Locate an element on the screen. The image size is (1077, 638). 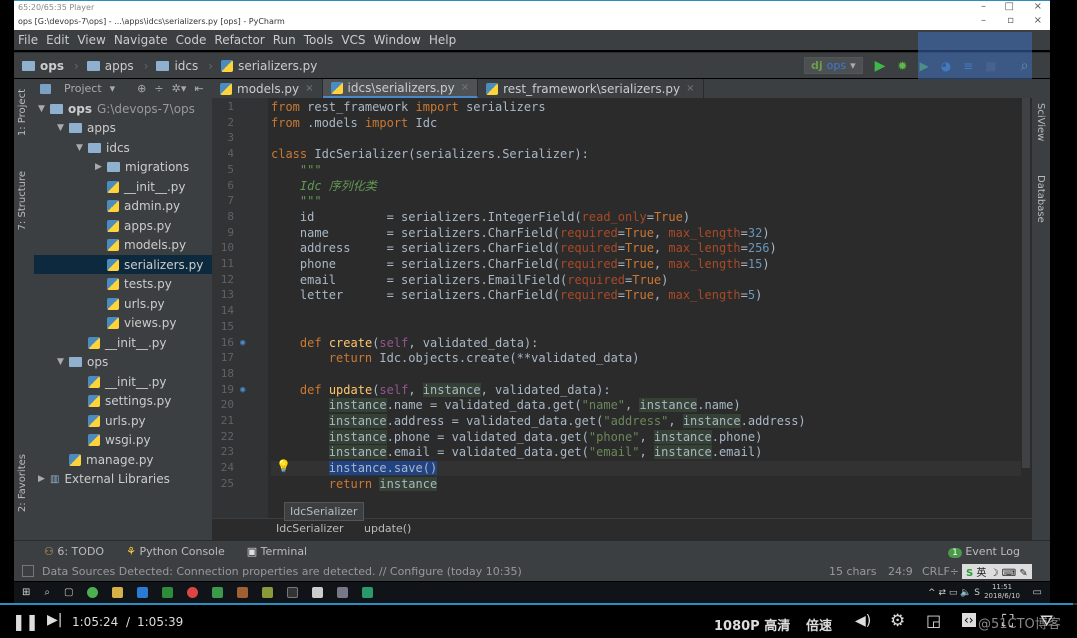
editor-tab: idcs\serializers.py × is located at coordinates (400, 88).